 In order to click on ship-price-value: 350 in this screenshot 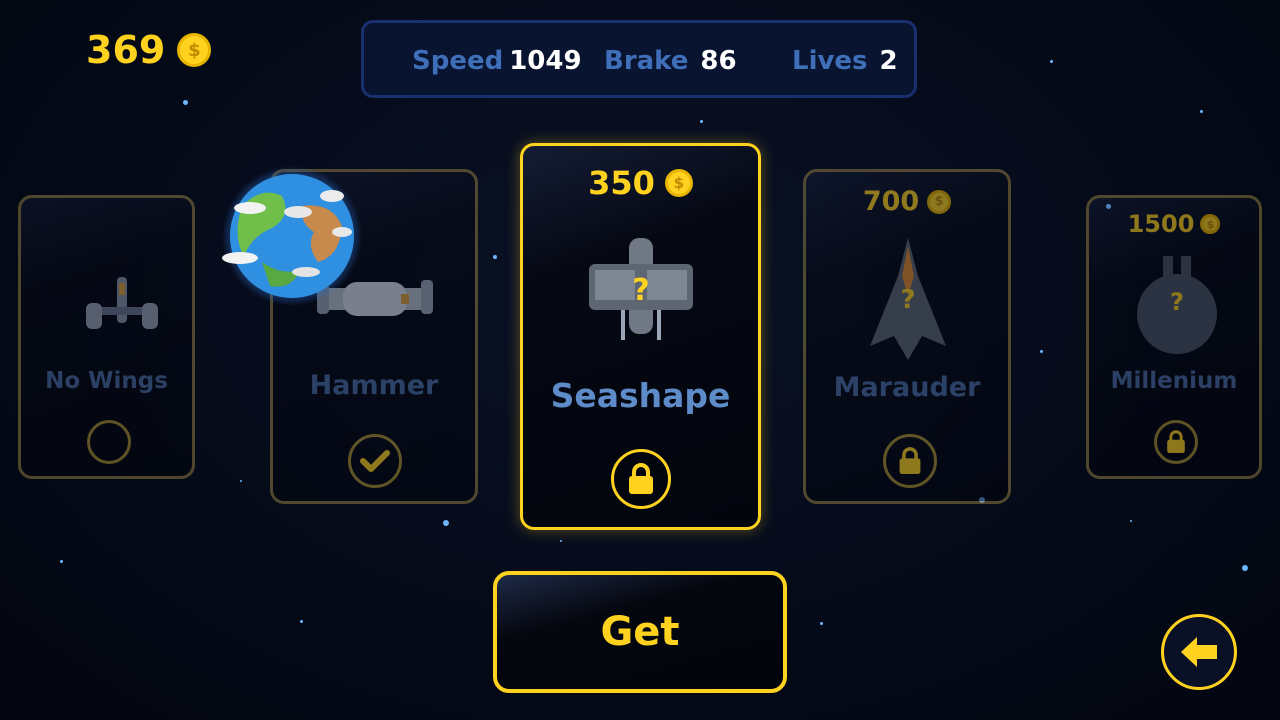, I will do `click(621, 183)`.